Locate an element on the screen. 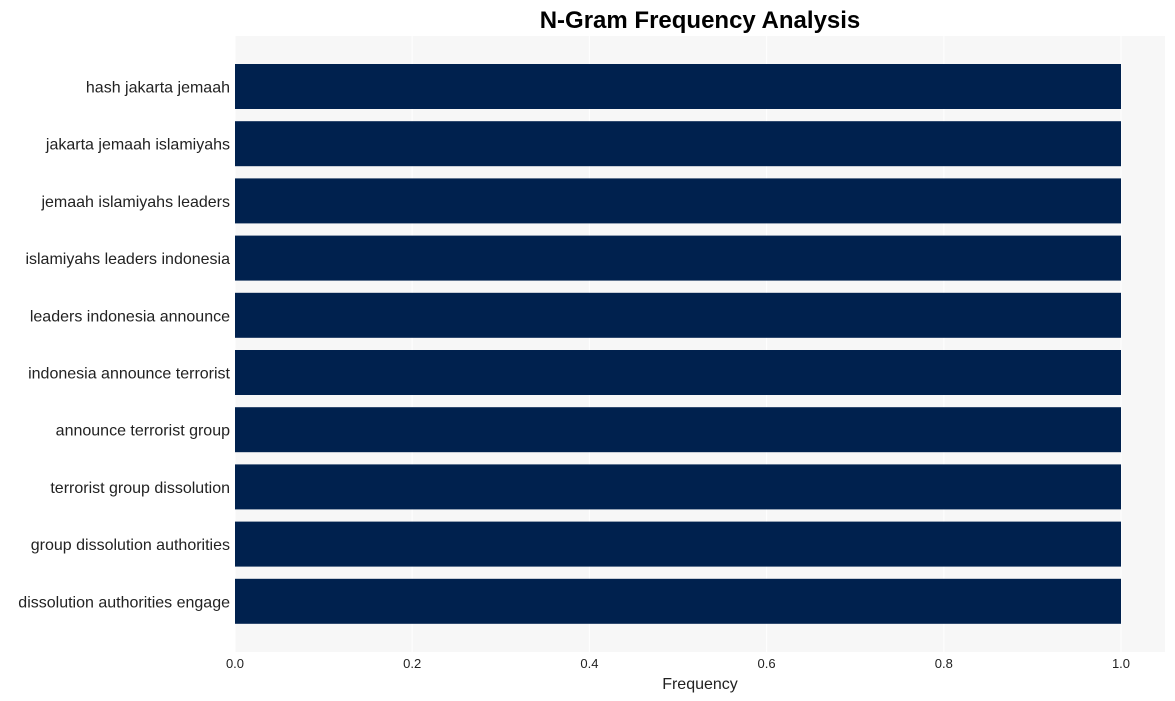 The width and height of the screenshot is (1175, 701). y-tick-label: announce terrorist group is located at coordinates (143, 431).